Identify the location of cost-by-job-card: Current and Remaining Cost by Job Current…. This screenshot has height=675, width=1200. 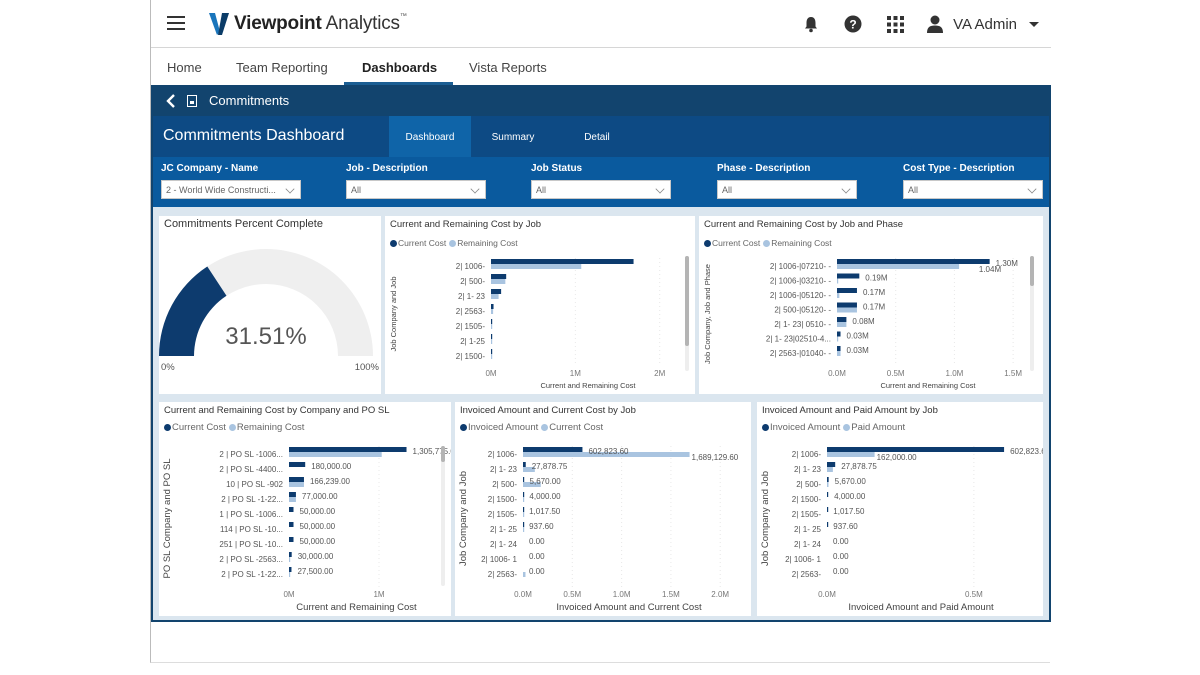
(540, 305).